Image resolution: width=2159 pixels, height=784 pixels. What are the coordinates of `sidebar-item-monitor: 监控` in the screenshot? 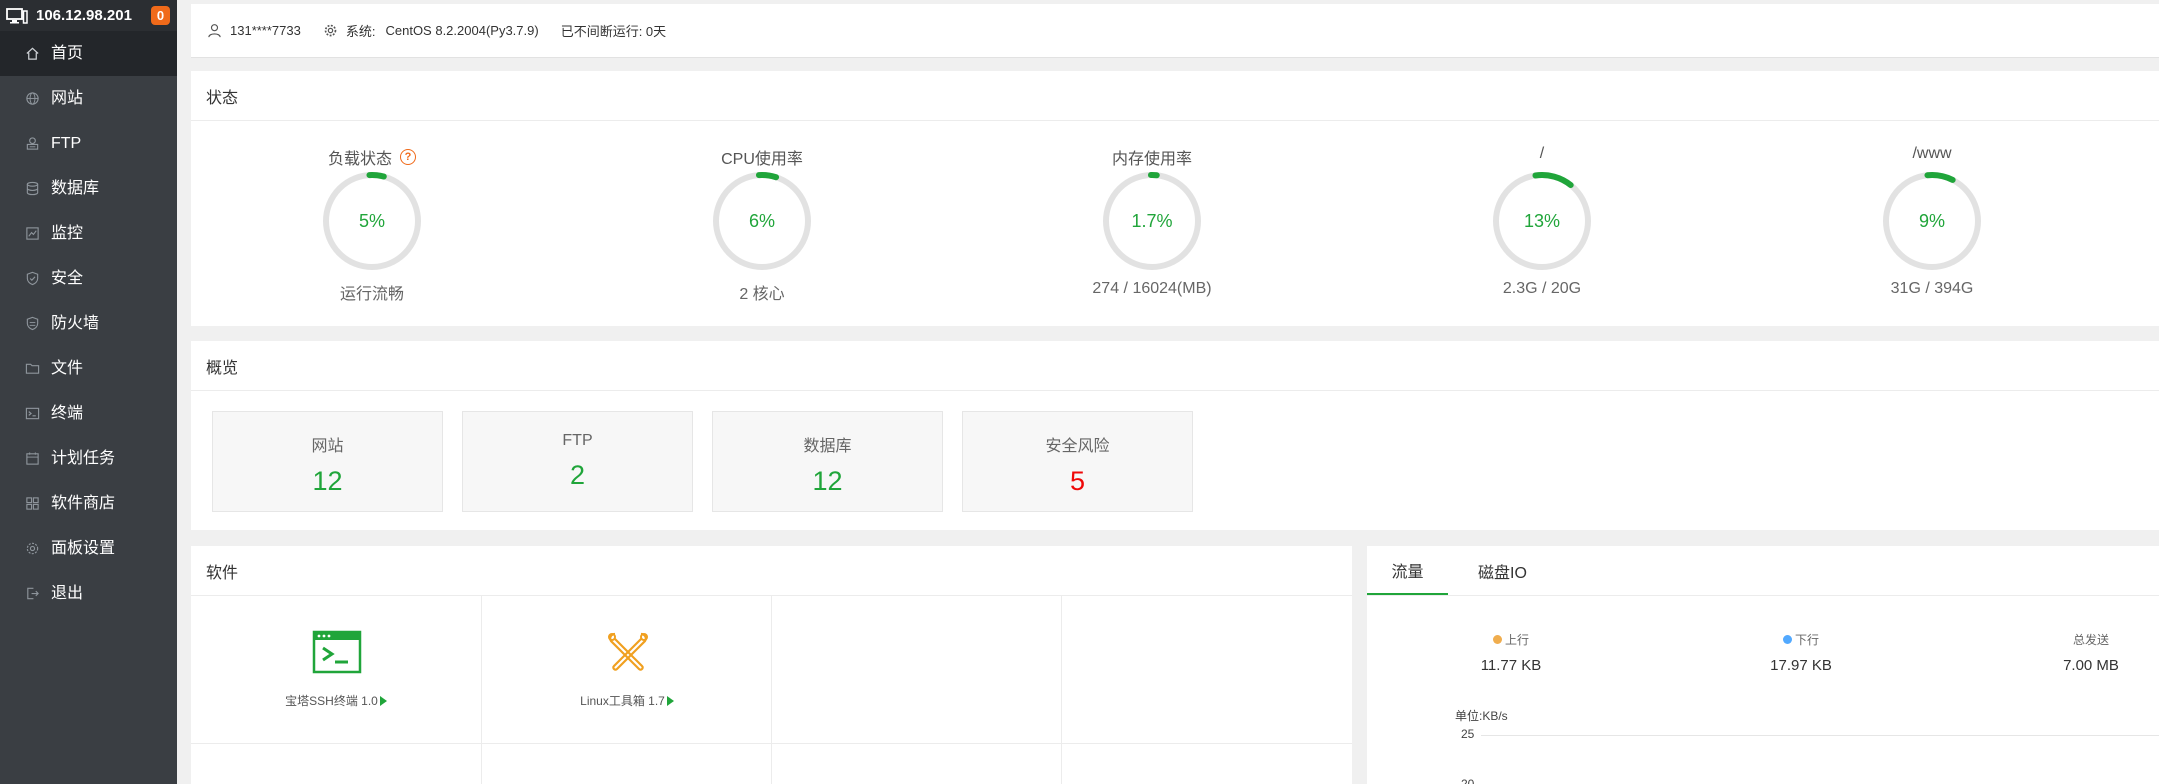 It's located at (88, 233).